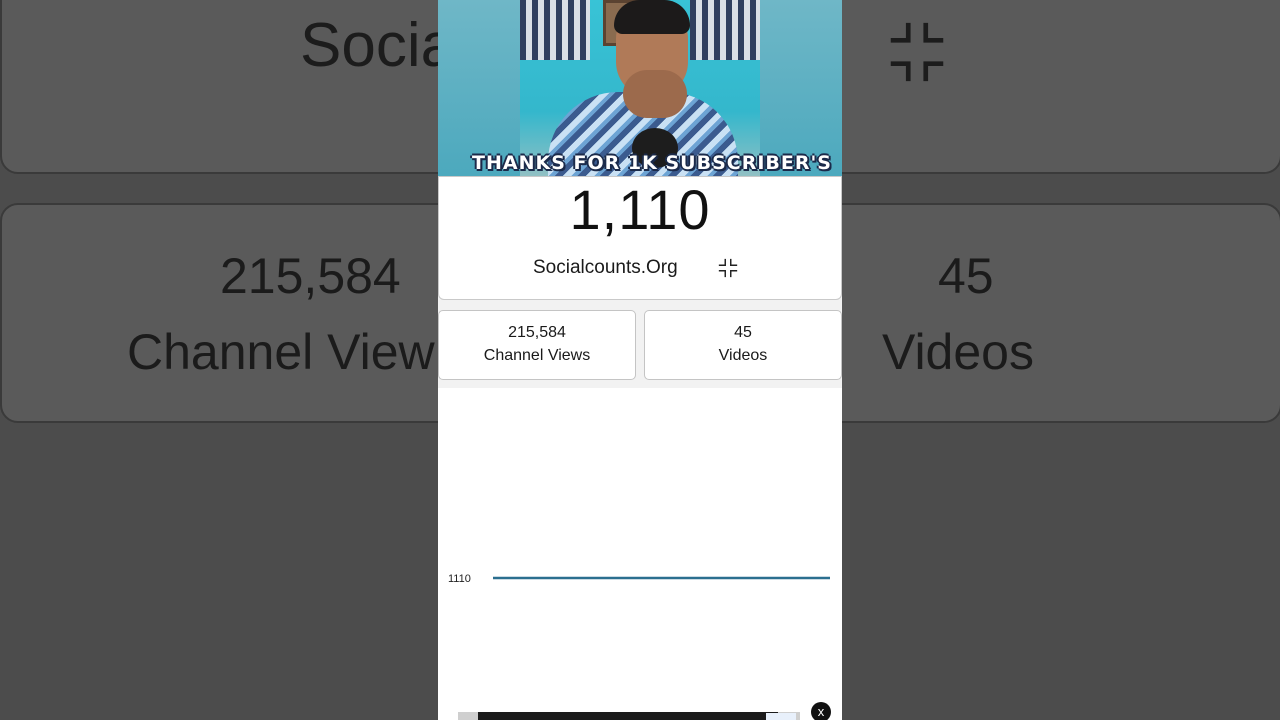 The width and height of the screenshot is (1280, 720). Describe the element at coordinates (743, 332) in the screenshot. I see `videos-value: 45` at that location.